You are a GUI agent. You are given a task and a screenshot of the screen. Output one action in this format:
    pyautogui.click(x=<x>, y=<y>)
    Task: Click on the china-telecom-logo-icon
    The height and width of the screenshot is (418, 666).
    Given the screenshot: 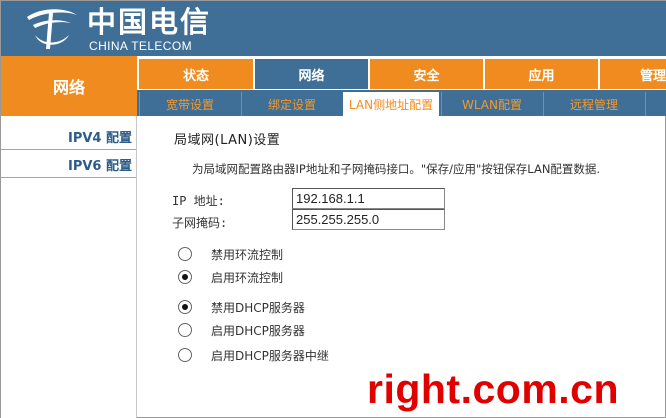 What is the action you would take?
    pyautogui.click(x=52, y=29)
    